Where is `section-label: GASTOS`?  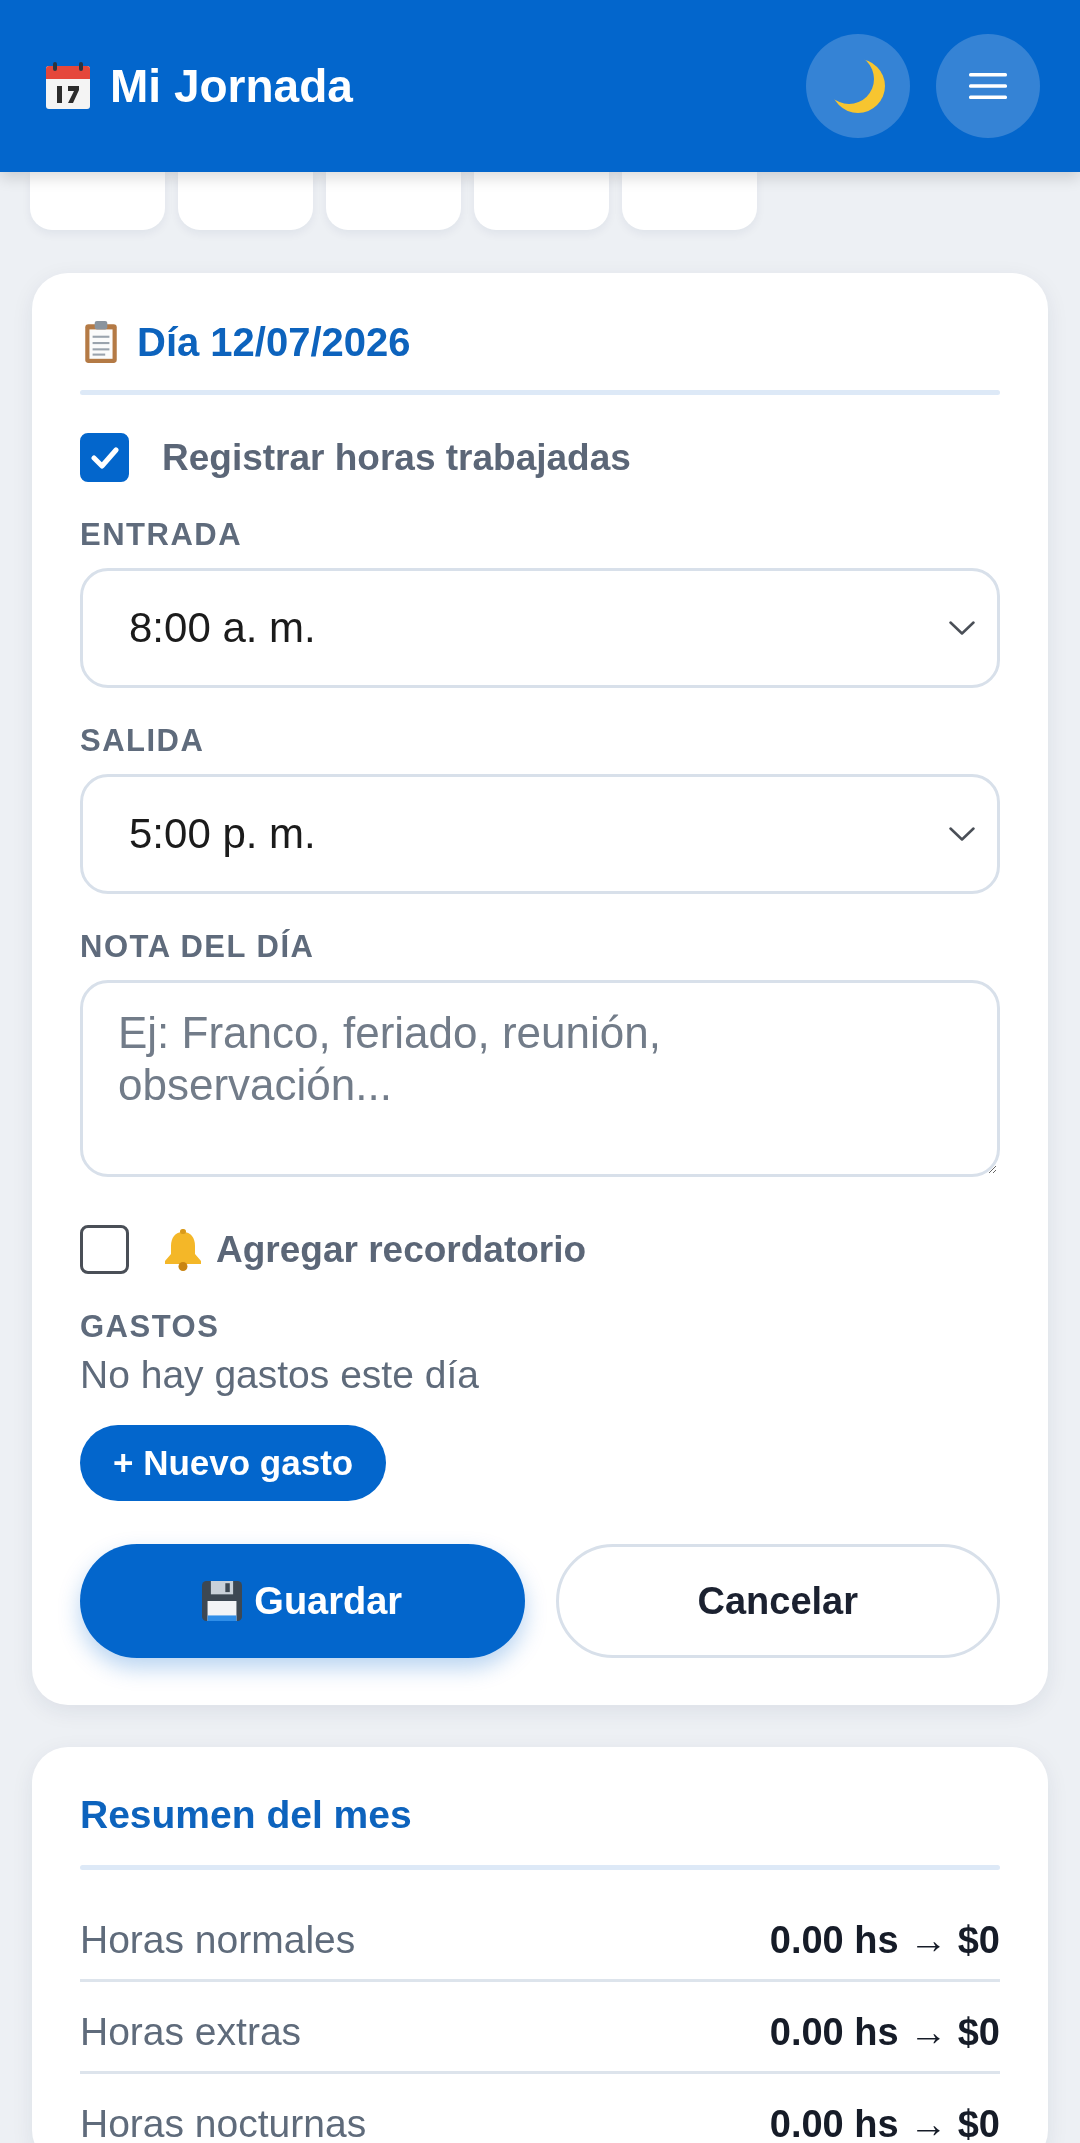
section-label: GASTOS is located at coordinates (150, 1327).